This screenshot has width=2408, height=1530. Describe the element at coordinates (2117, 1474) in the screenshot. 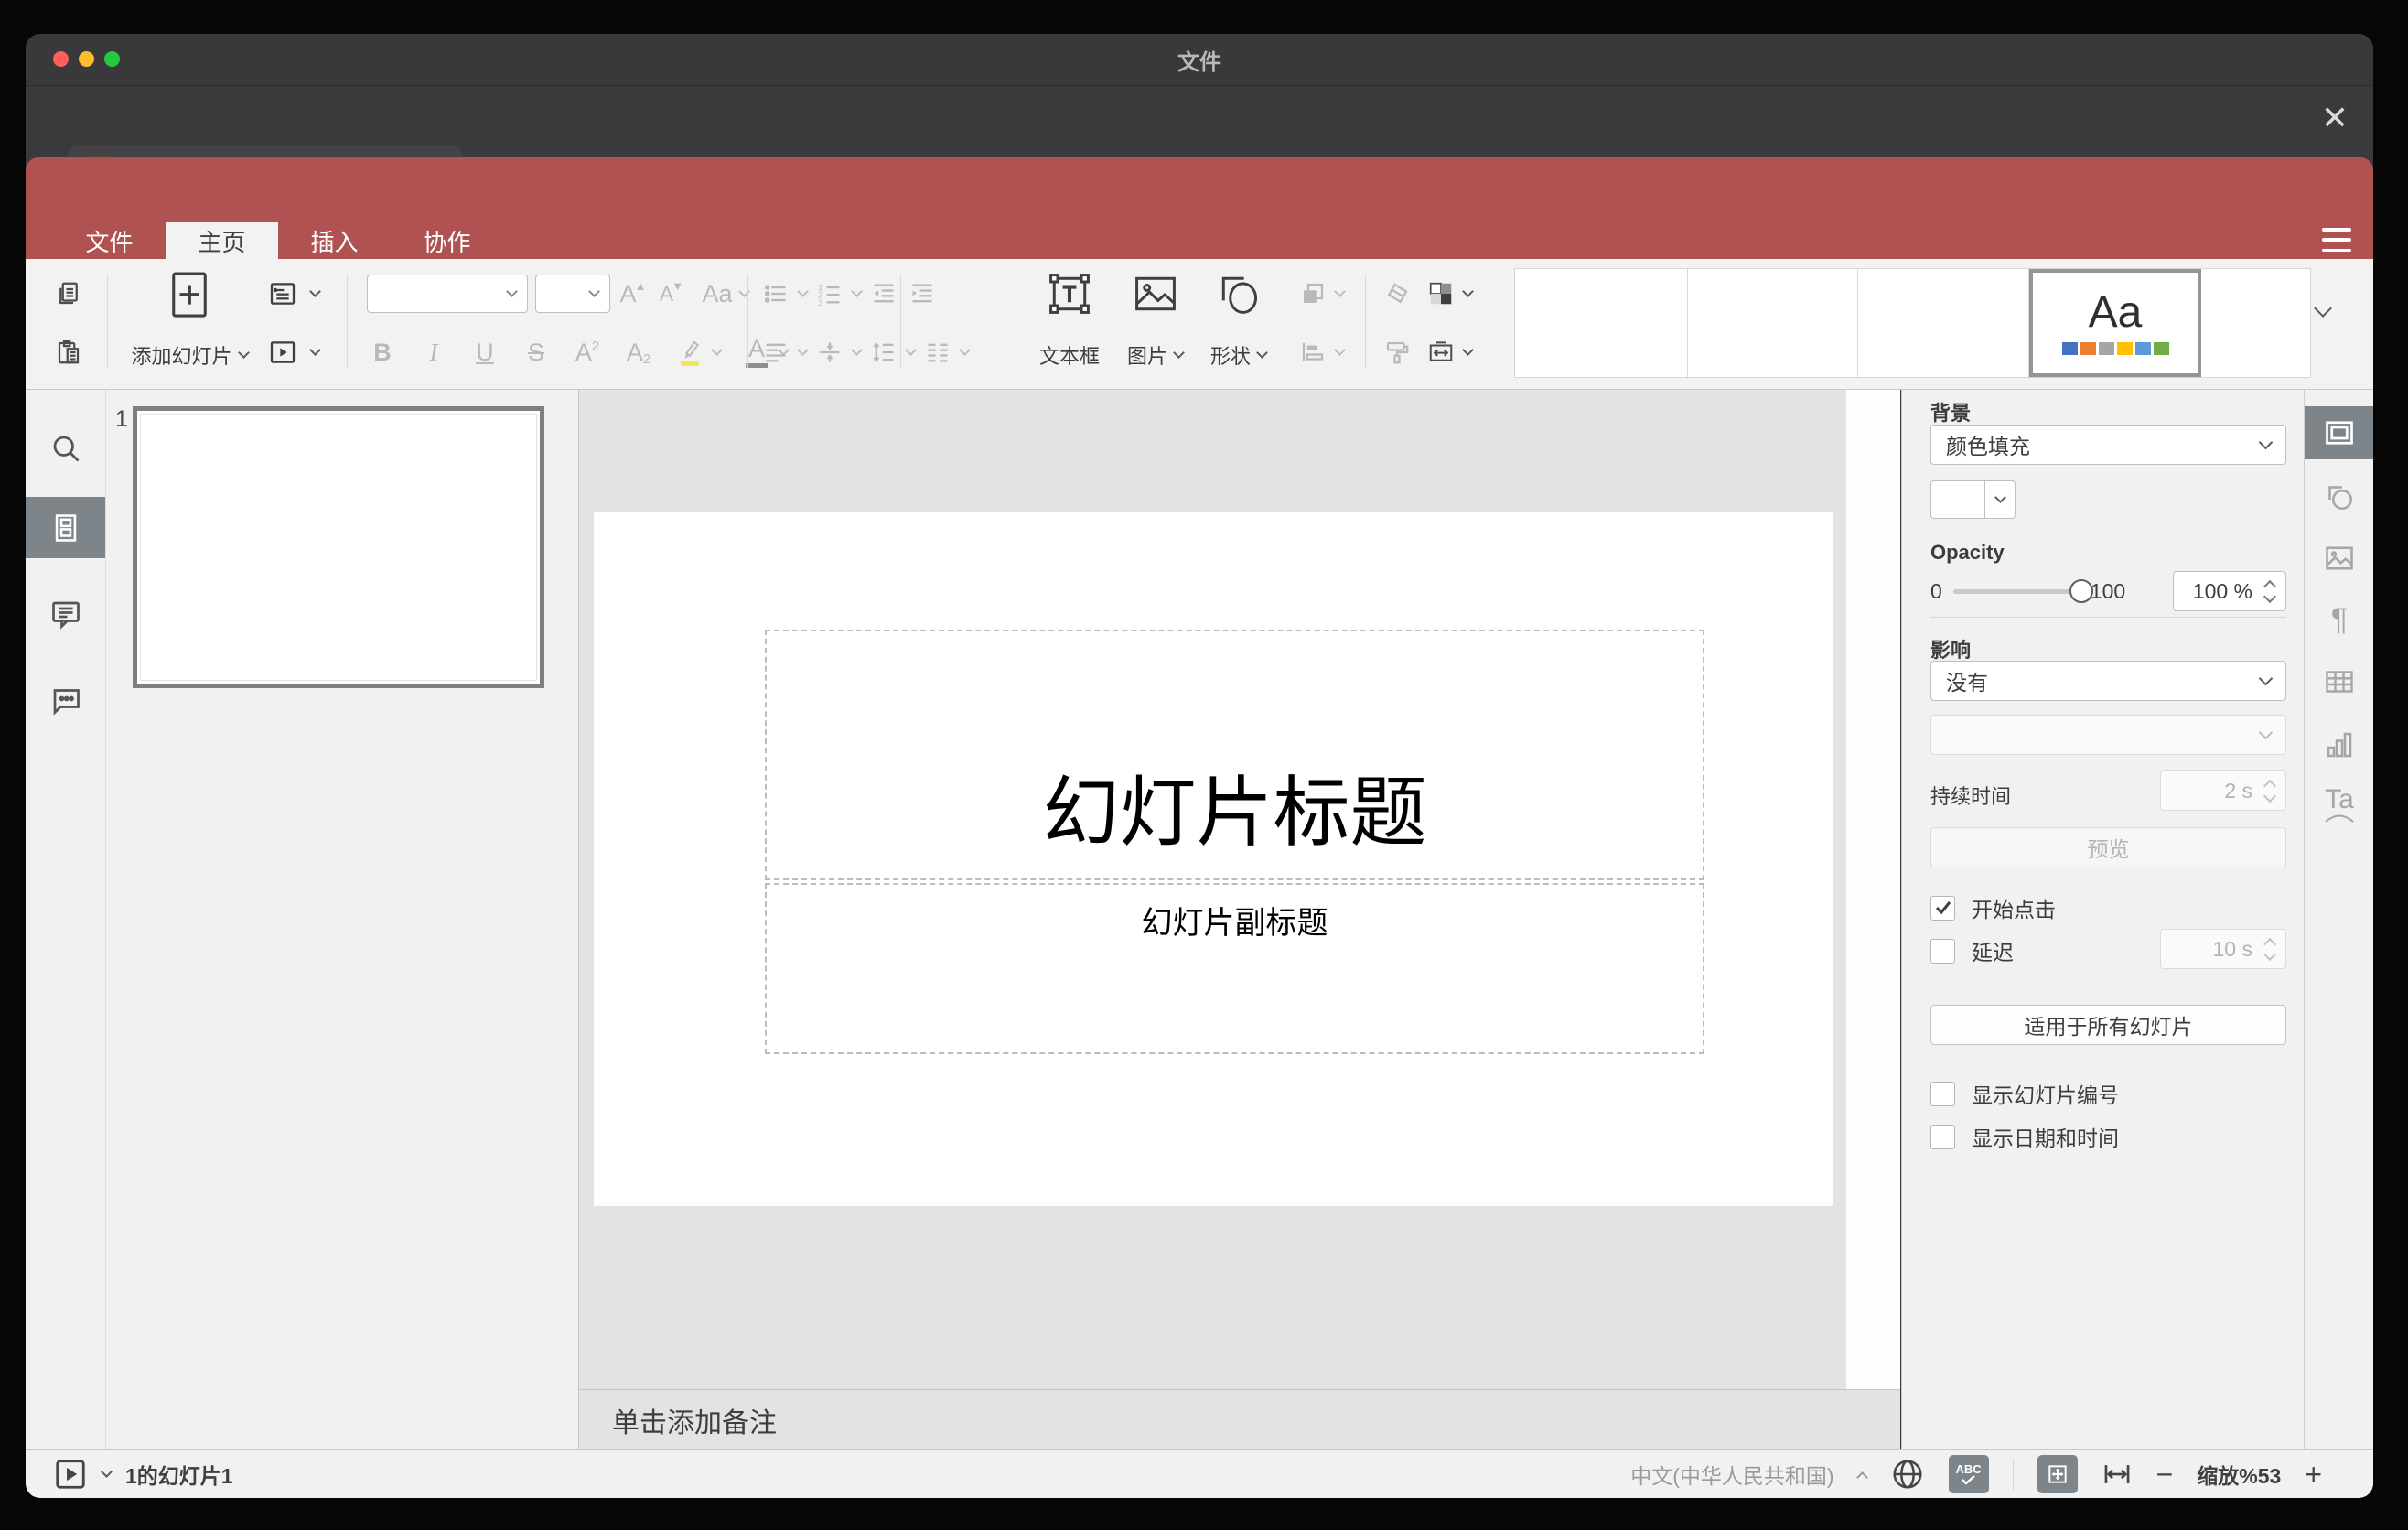

I see `fit-to-width-button` at that location.